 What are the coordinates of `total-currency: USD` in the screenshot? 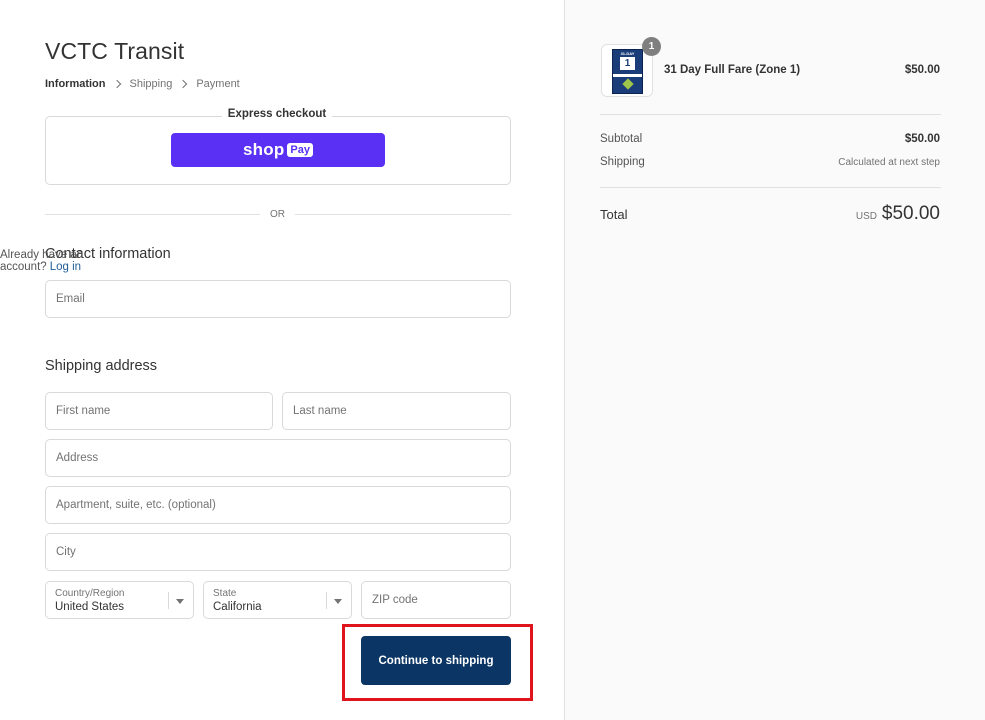 It's located at (866, 216).